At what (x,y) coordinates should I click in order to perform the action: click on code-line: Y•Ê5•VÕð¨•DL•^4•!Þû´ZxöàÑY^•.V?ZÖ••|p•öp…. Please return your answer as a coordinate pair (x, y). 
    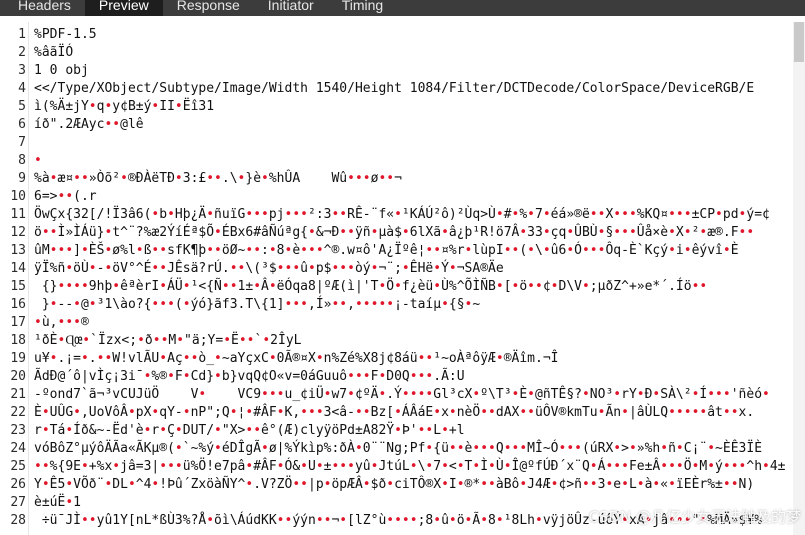
    Looking at the image, I should click on (394, 484).